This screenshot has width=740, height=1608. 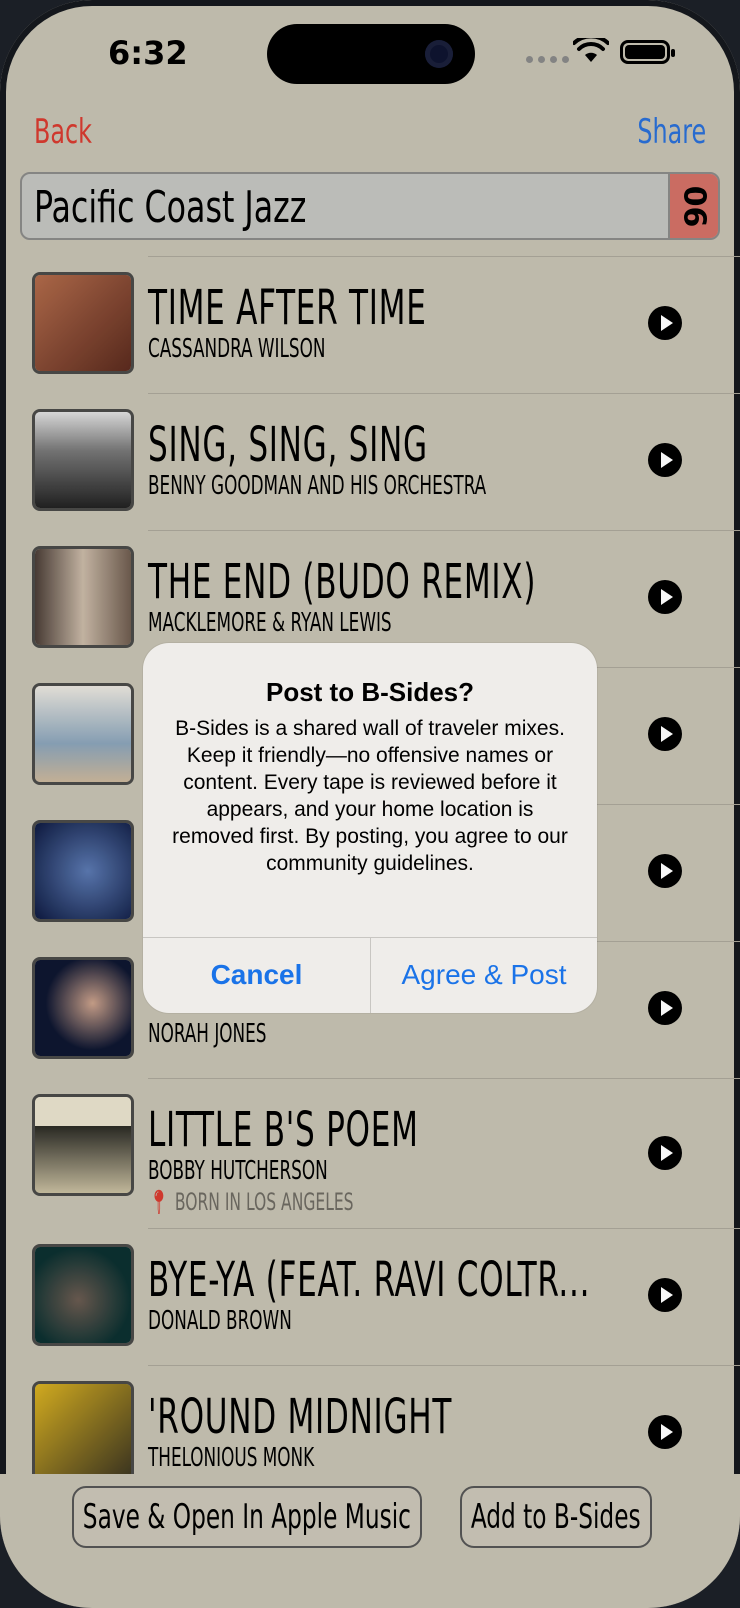 I want to click on agree-post-button: Agree & Post, so click(x=484, y=975).